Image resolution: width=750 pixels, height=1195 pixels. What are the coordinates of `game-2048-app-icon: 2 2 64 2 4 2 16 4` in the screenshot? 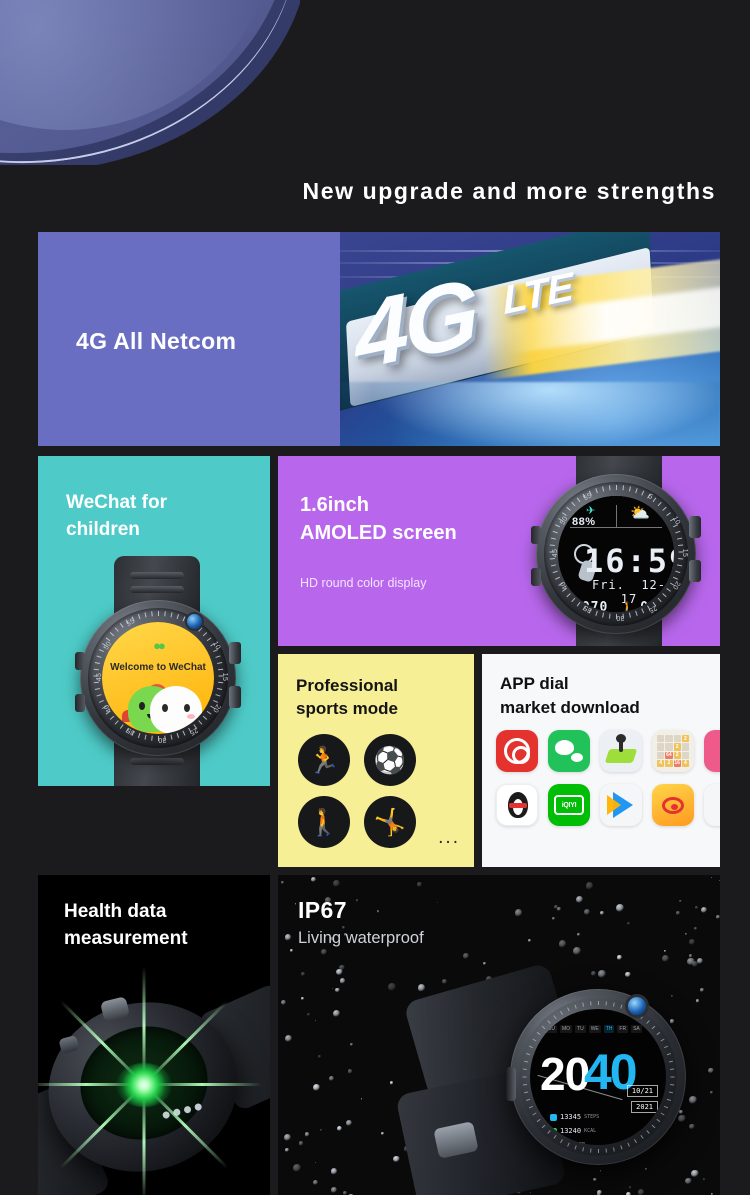 It's located at (673, 751).